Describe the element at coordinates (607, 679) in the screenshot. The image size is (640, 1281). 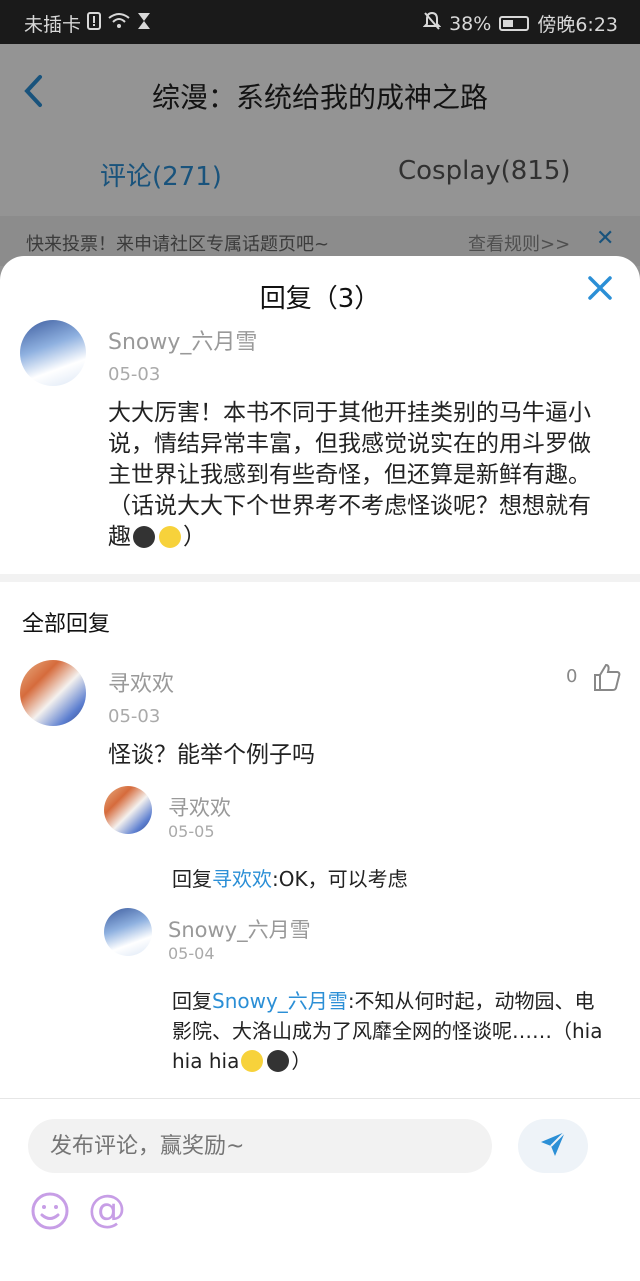
I see `thumbs-up-icon` at that location.